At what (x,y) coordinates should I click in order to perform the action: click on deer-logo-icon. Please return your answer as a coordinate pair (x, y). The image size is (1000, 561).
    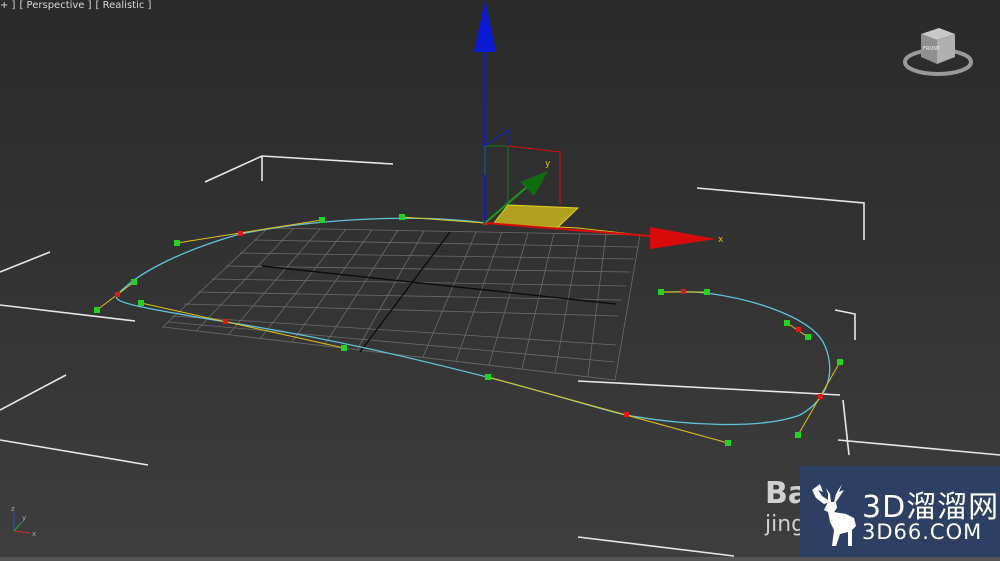
    Looking at the image, I should click on (834, 515).